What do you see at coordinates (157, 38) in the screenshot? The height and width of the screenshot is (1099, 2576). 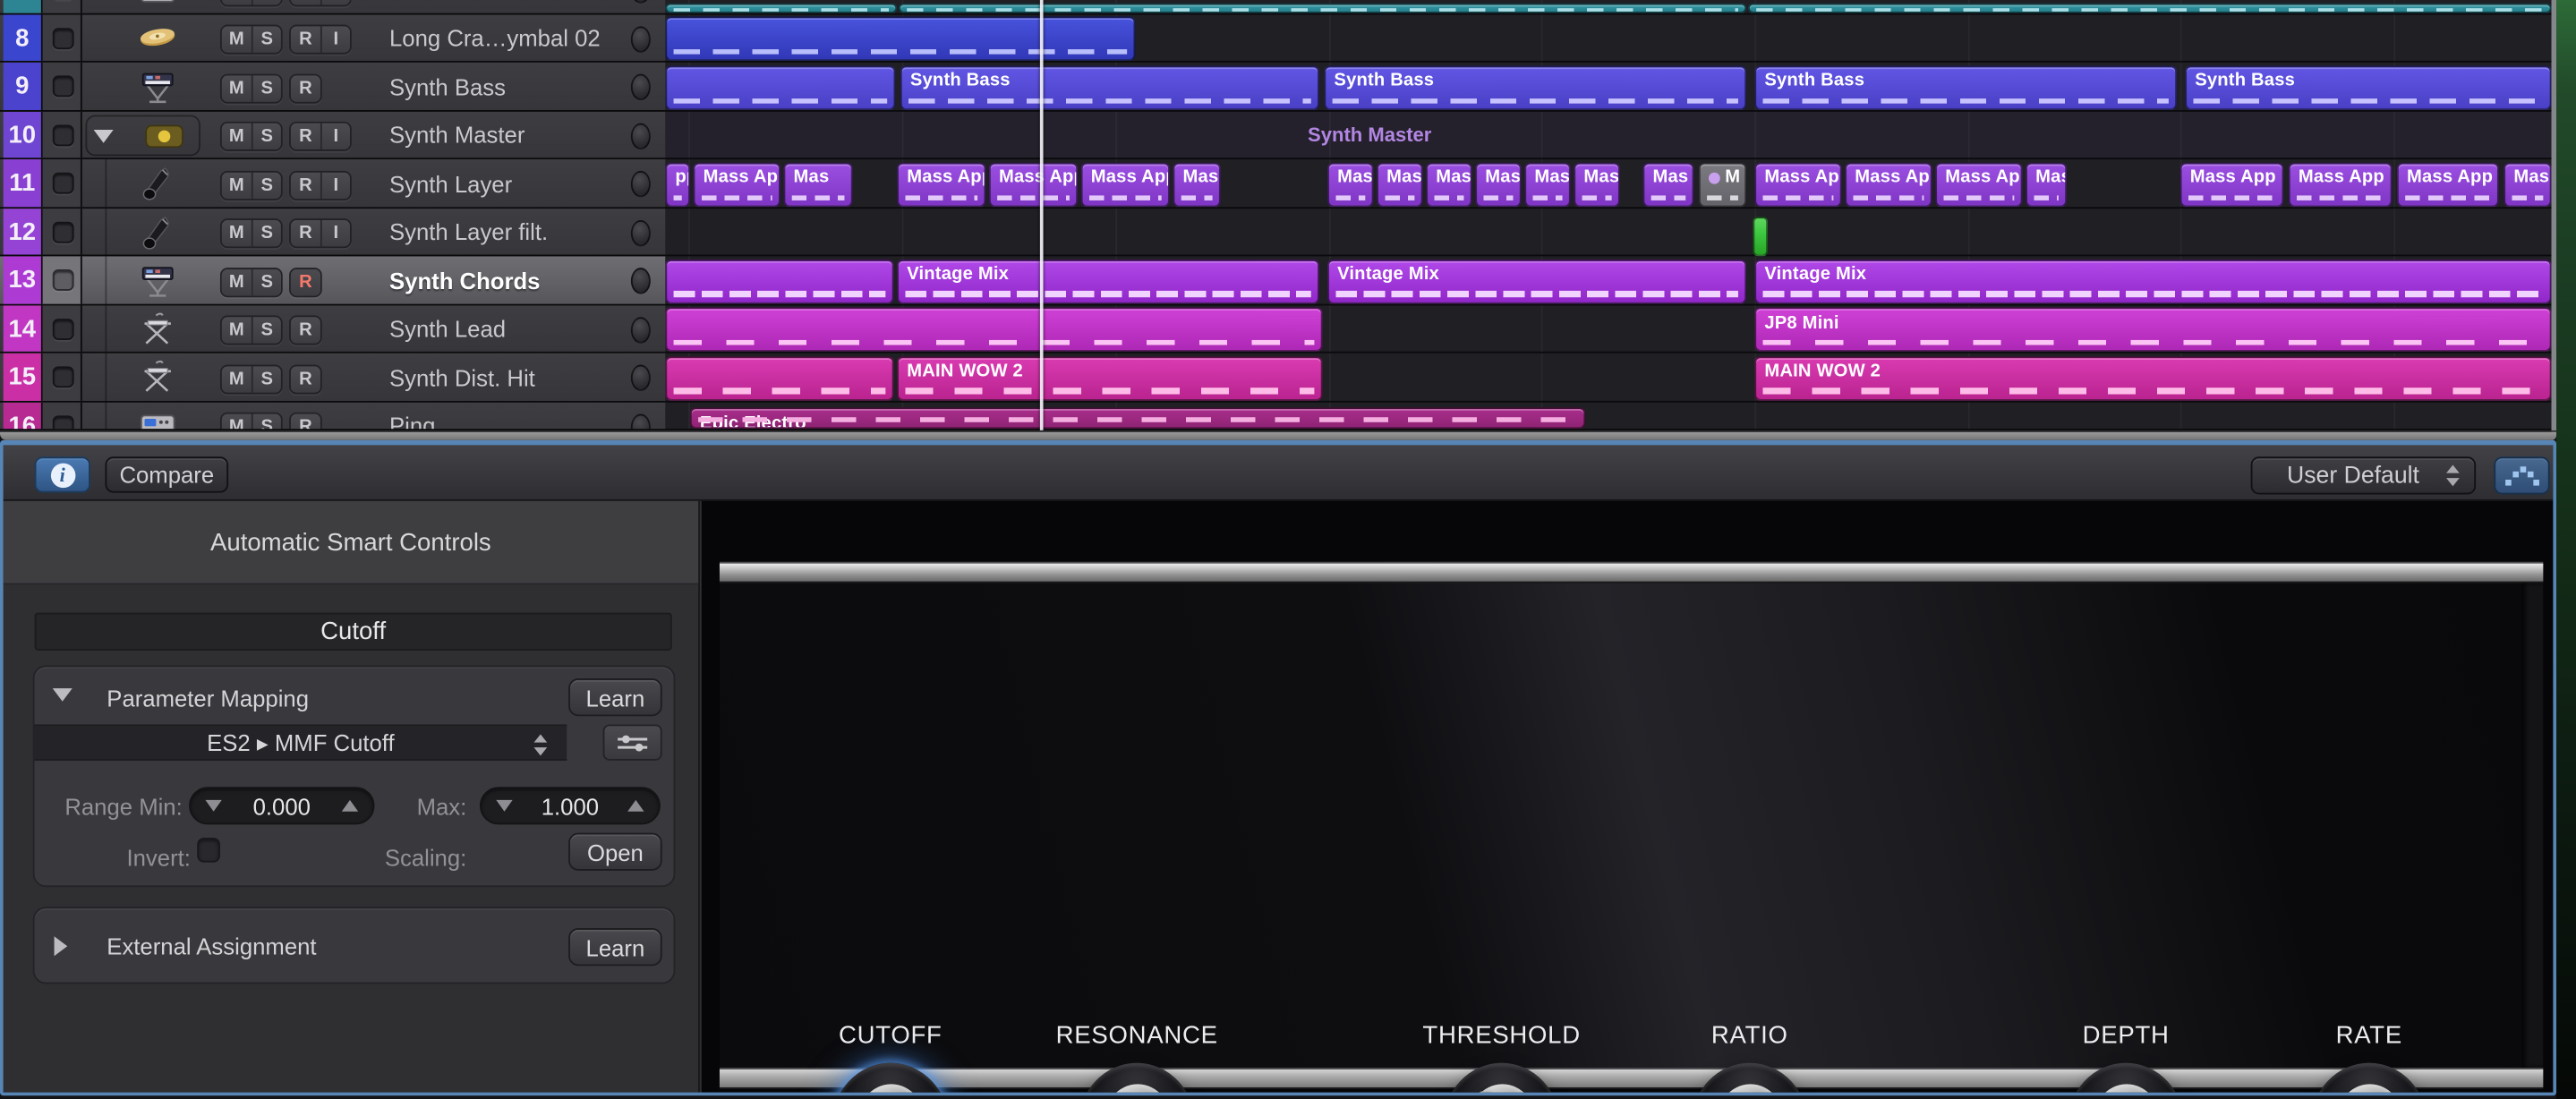 I see `cymbal-icon` at bounding box center [157, 38].